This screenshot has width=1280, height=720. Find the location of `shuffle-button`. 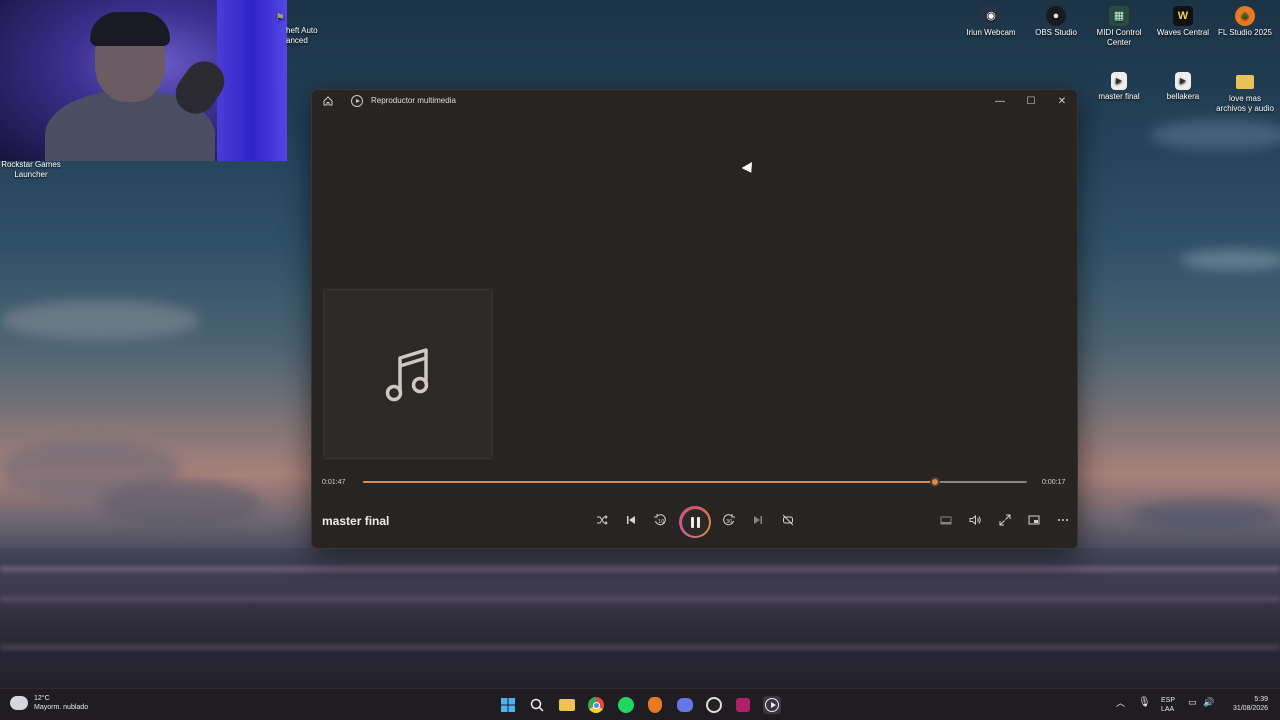

shuffle-button is located at coordinates (602, 520).